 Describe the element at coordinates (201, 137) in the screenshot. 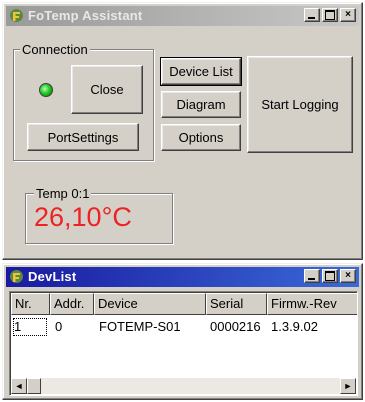

I see `options-button: Options` at that location.